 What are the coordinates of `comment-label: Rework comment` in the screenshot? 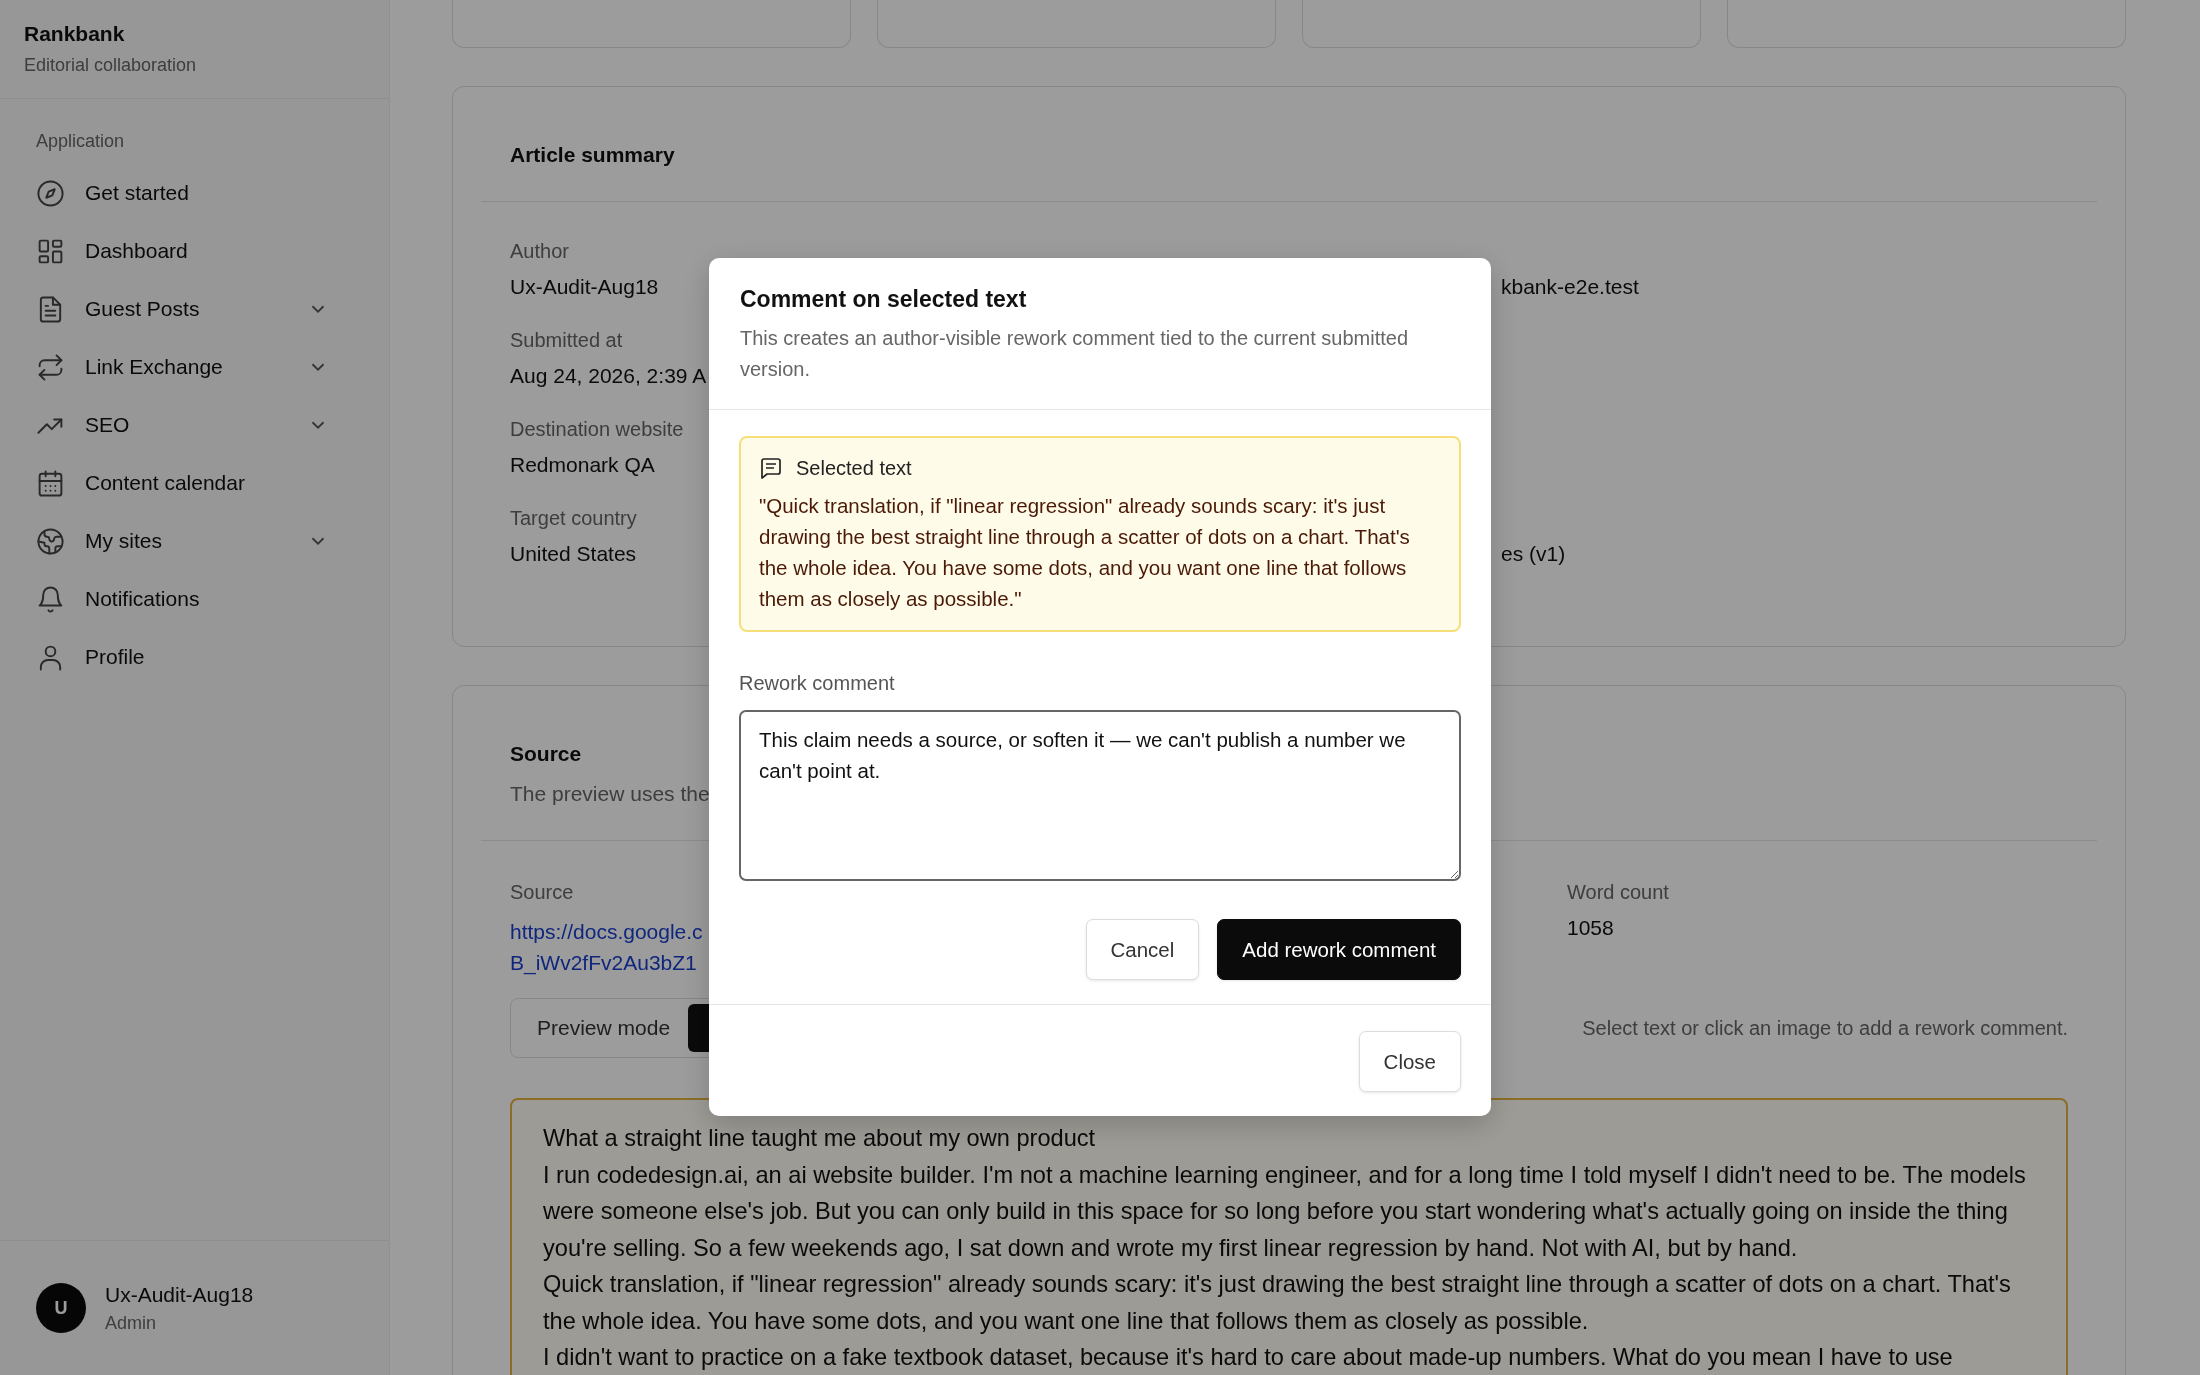 It's located at (817, 683).